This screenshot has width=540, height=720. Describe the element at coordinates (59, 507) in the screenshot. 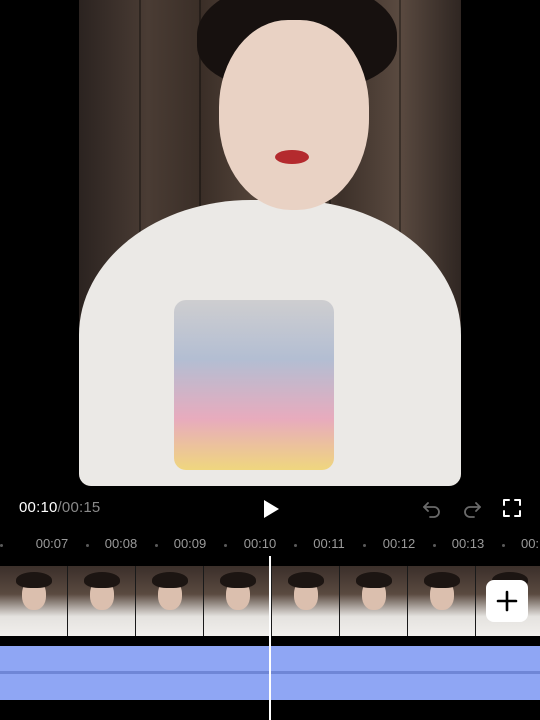

I see `timecode: 00:10/00:15` at that location.